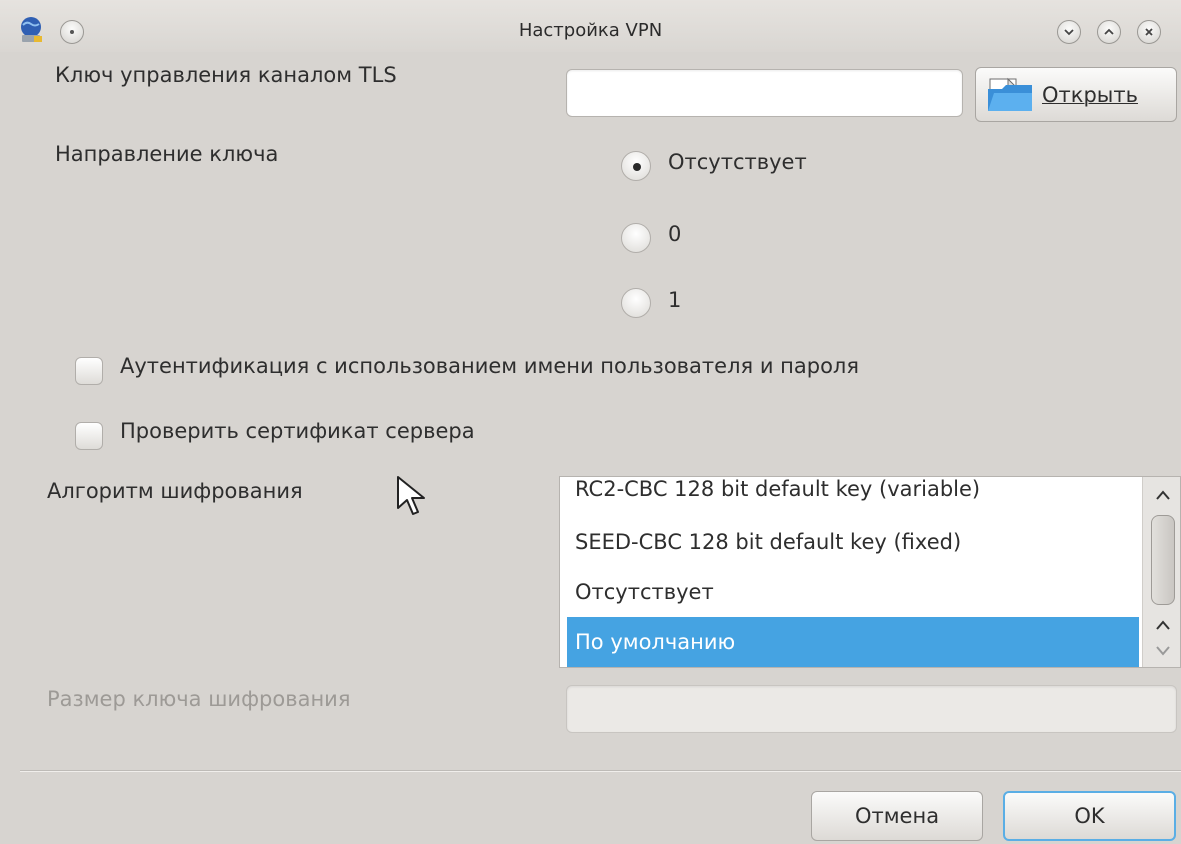 This screenshot has height=844, width=1181. What do you see at coordinates (226, 75) in the screenshot?
I see `tls-key-label: Ключ управления каналом TLS` at bounding box center [226, 75].